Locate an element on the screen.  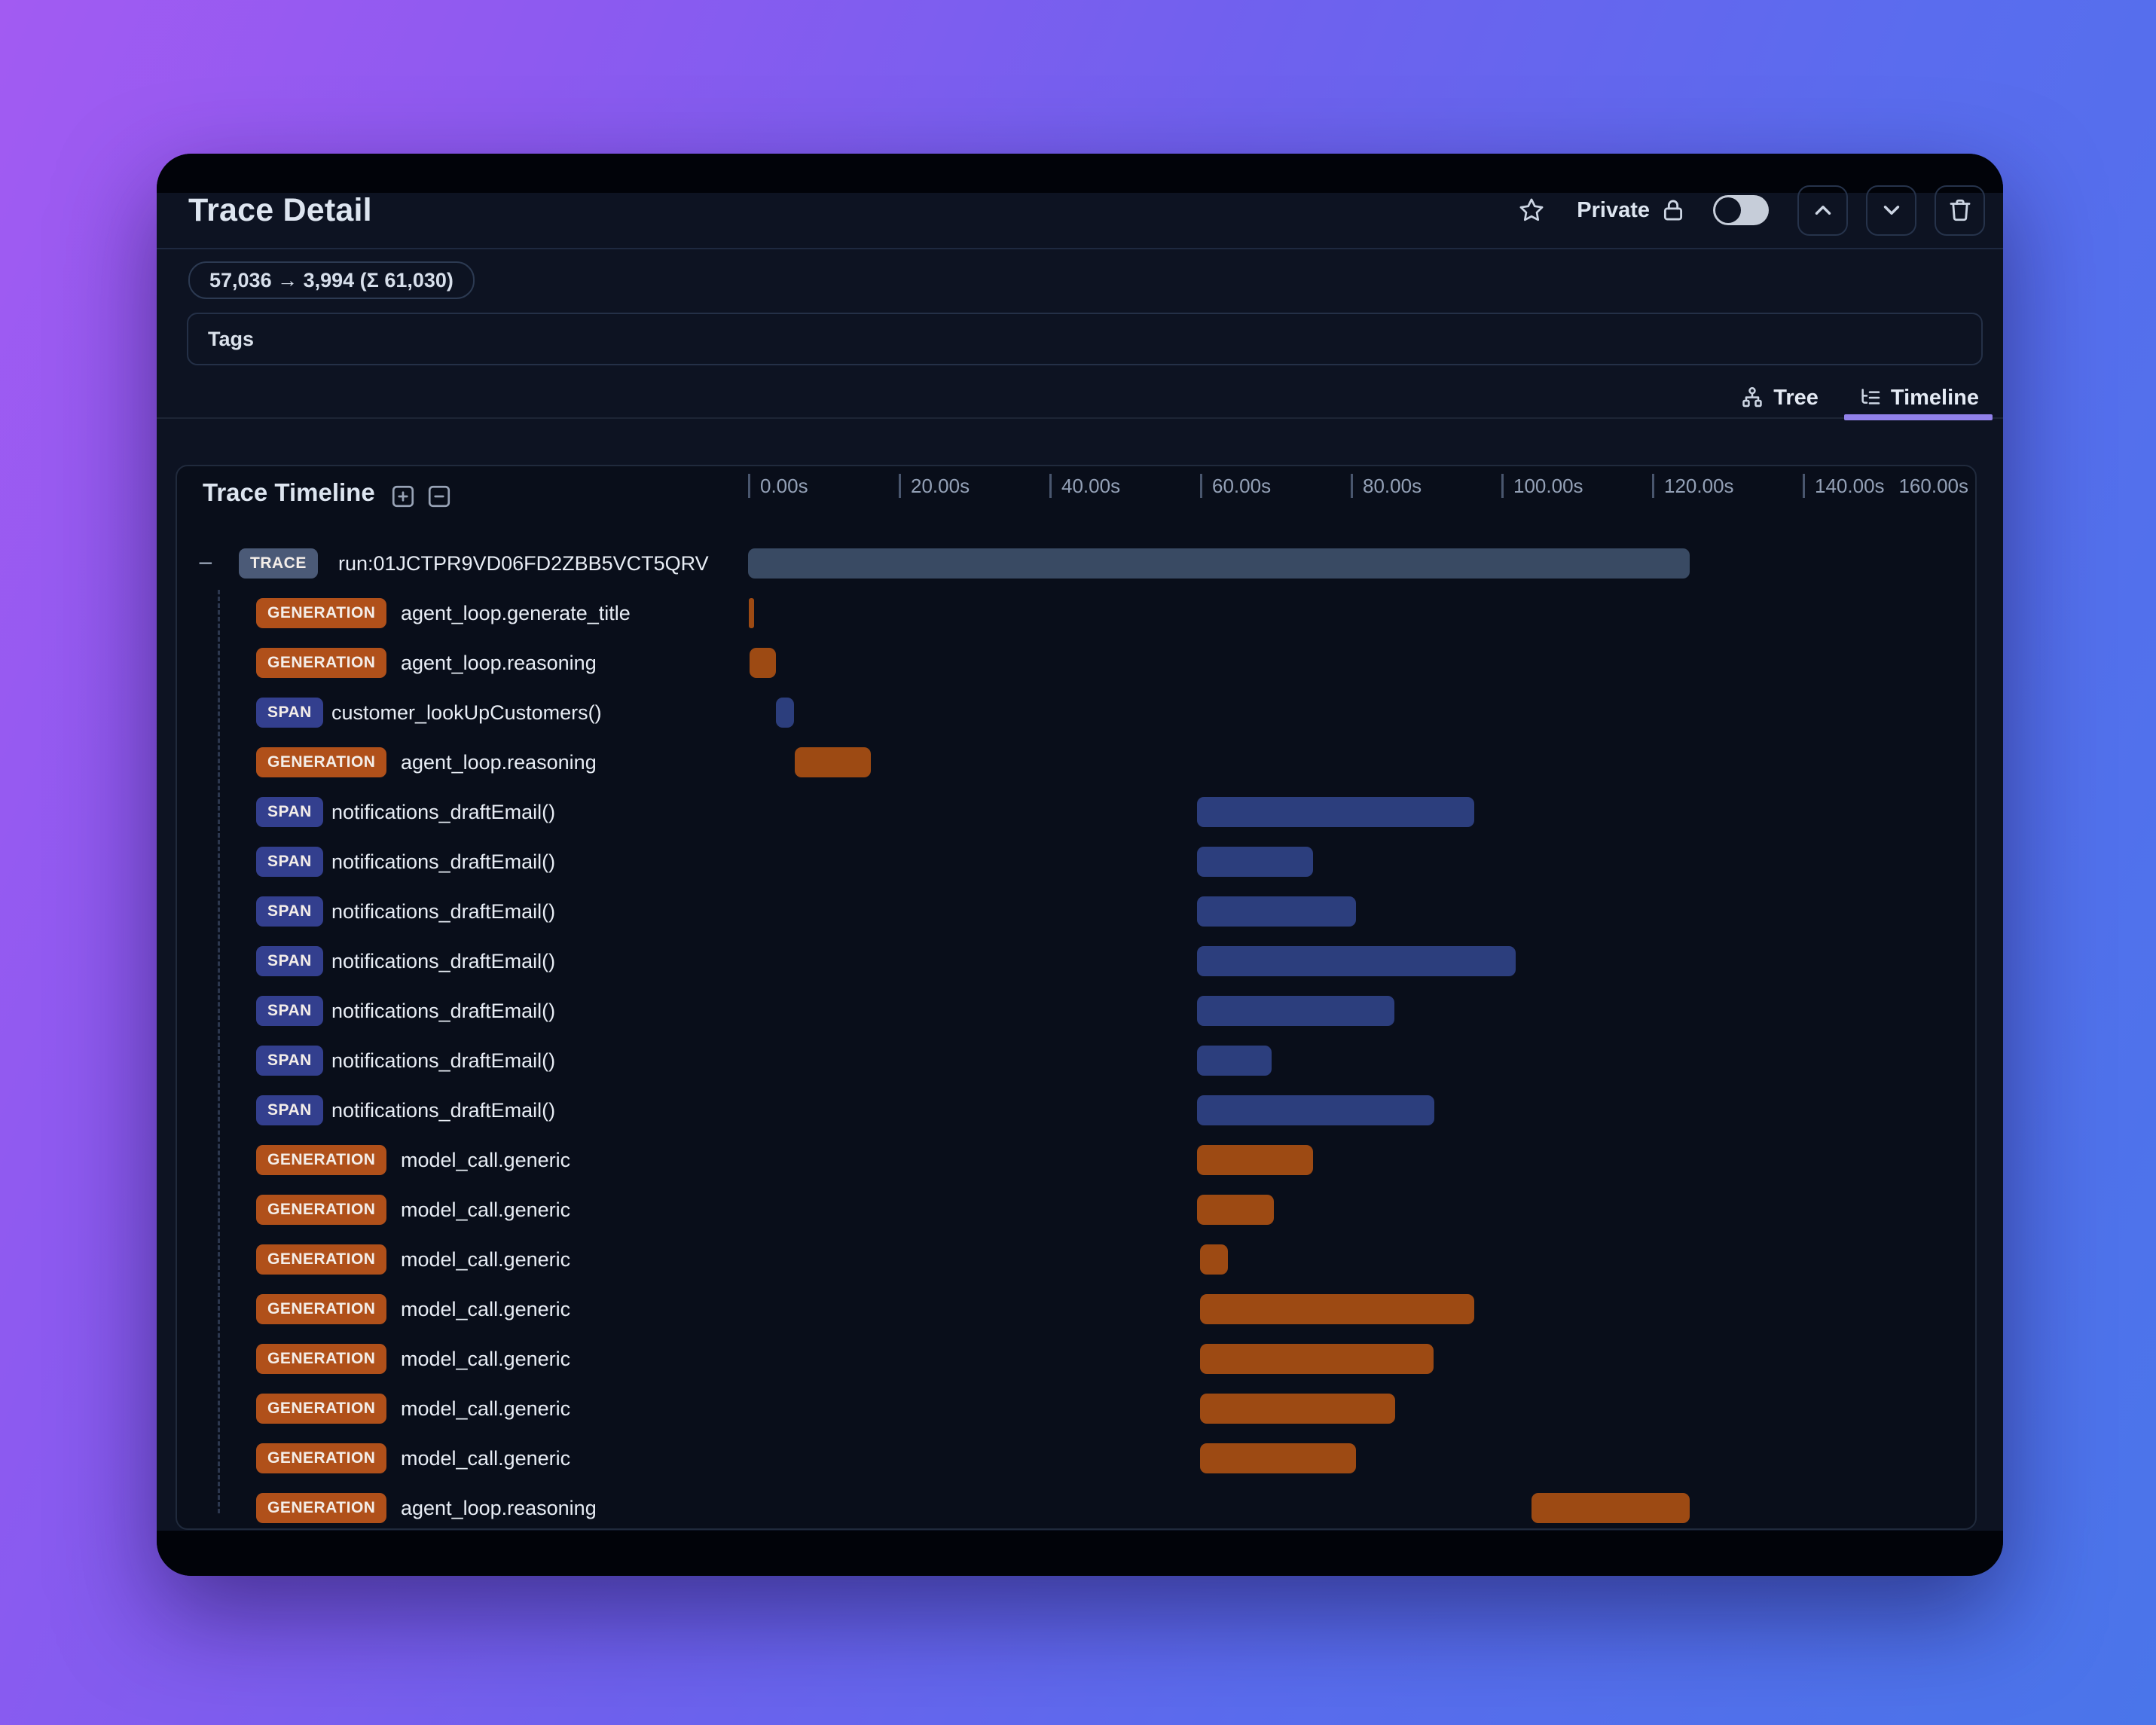
prev-trace-button is located at coordinates (1822, 211).